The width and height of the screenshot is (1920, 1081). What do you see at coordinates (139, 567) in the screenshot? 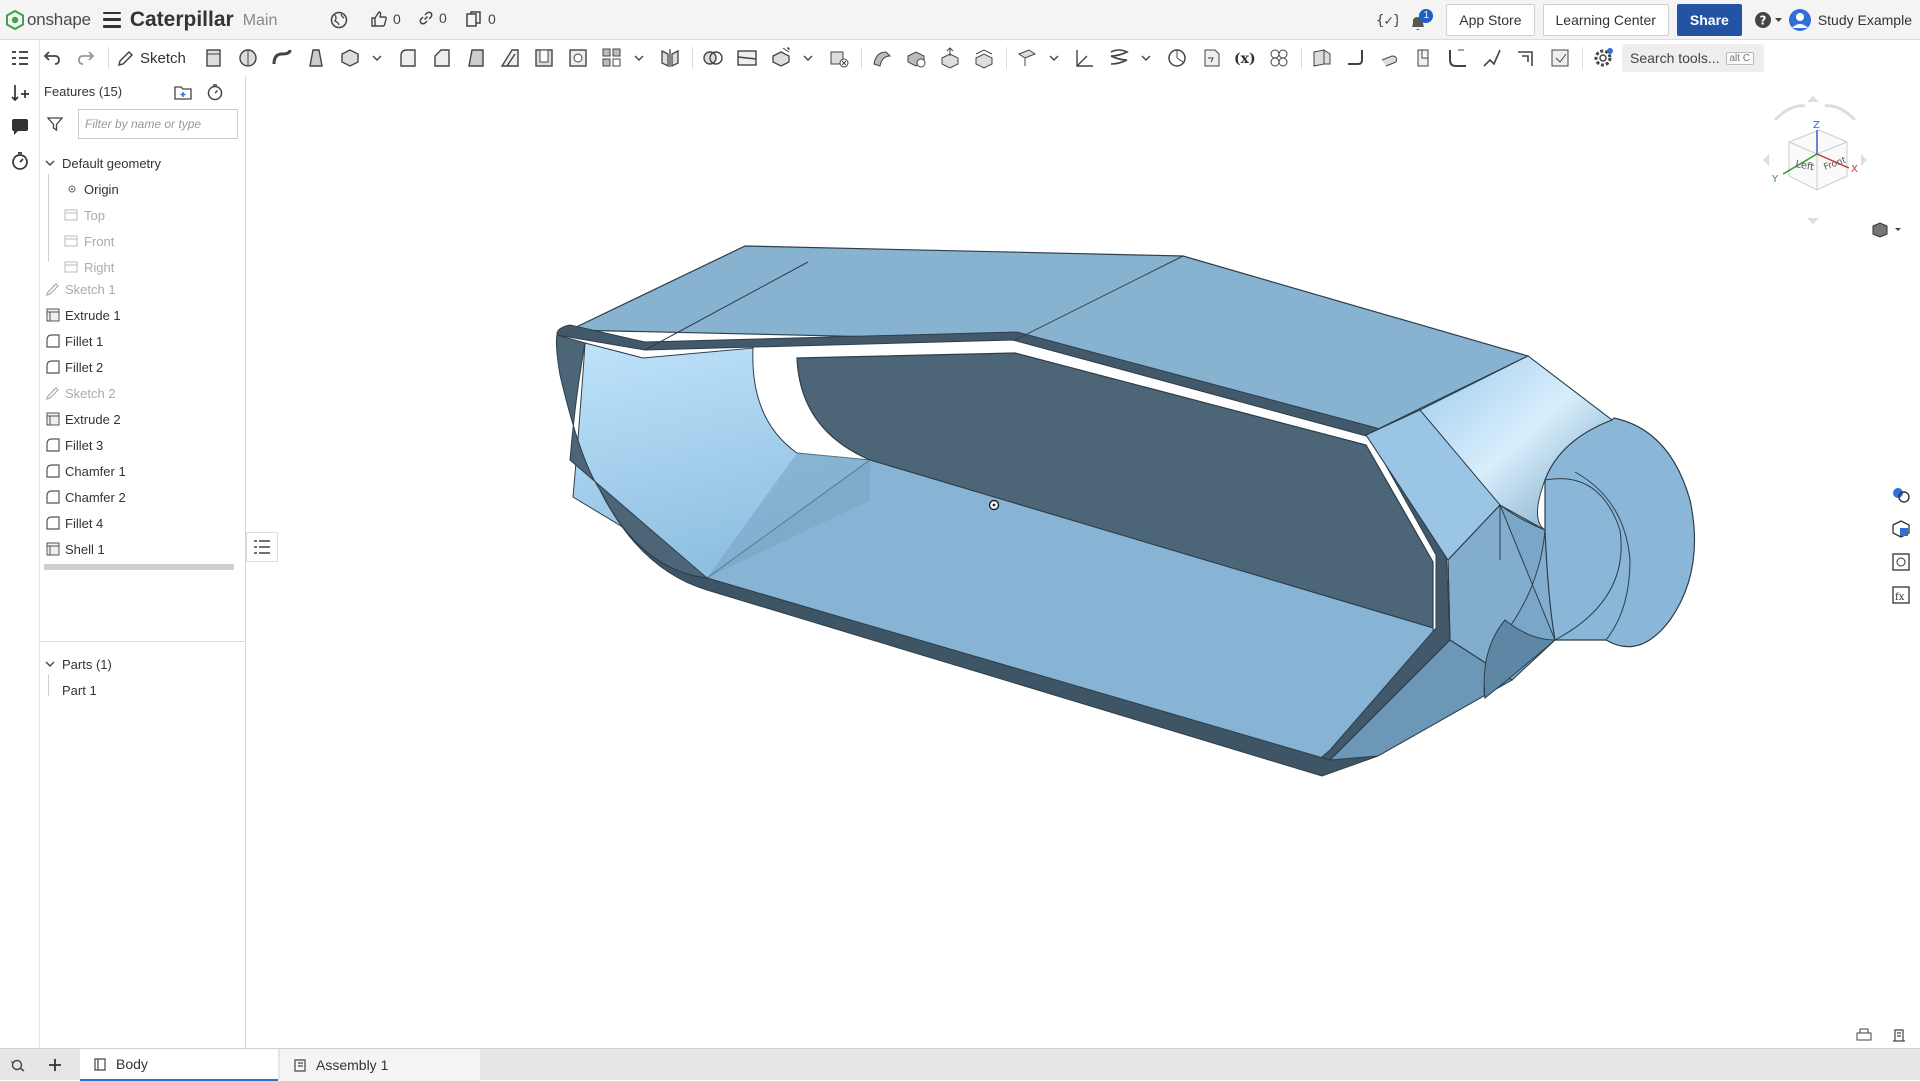
I see `rollback-bar` at bounding box center [139, 567].